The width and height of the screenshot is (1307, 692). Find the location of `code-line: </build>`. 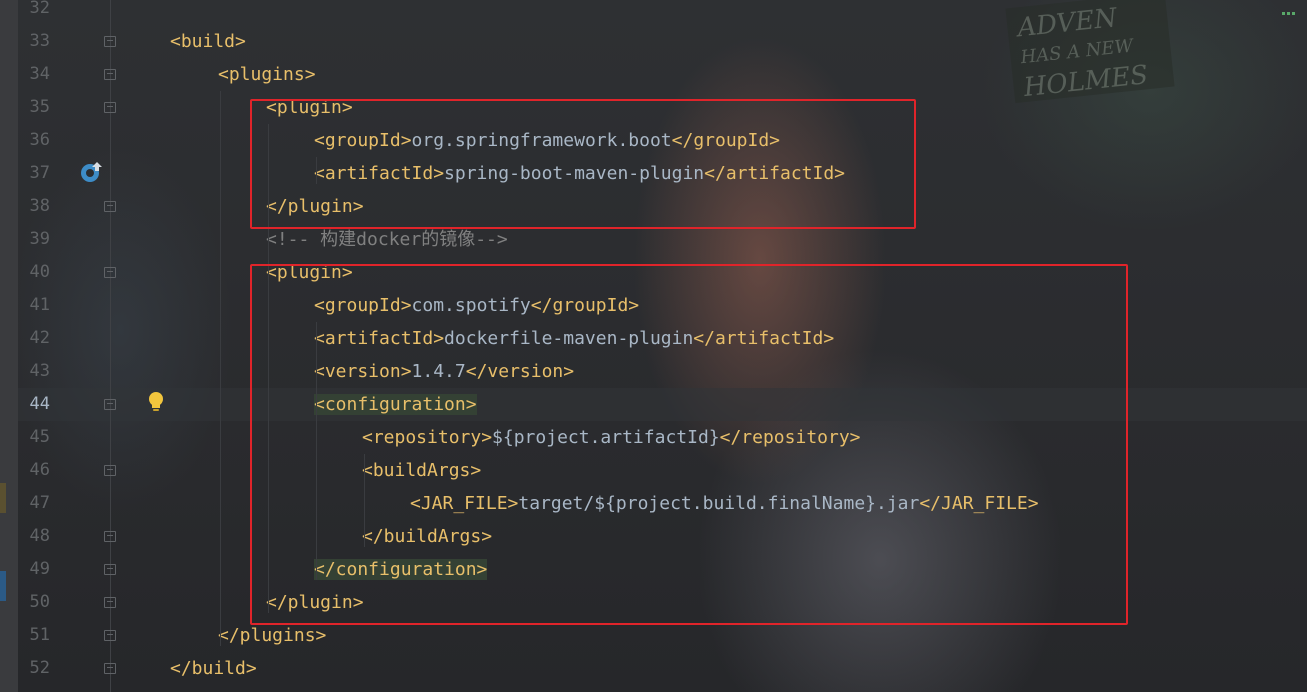

code-line: </build> is located at coordinates (213, 668).